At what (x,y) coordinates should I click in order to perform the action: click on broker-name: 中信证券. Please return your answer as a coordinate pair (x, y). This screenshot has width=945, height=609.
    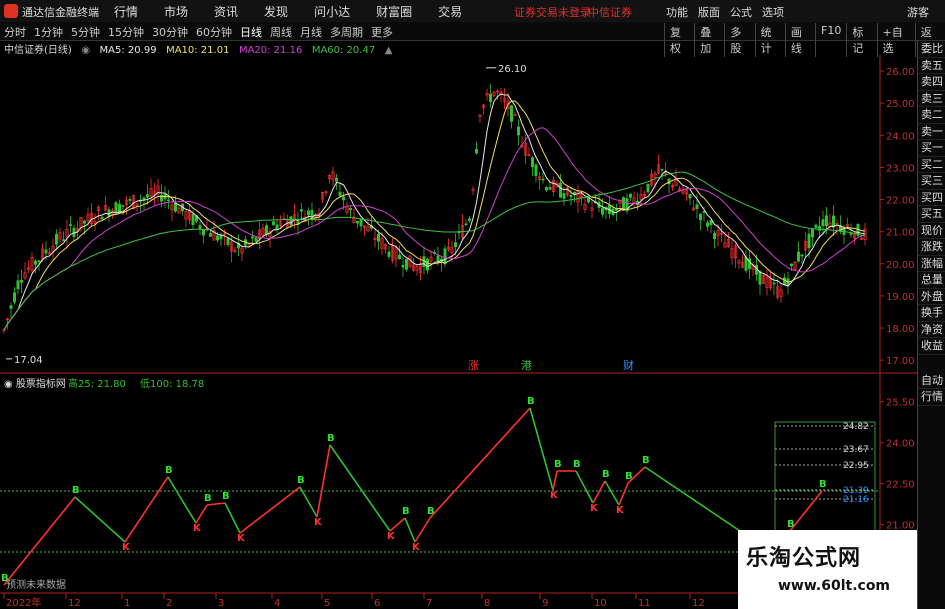
    Looking at the image, I should click on (610, 12).